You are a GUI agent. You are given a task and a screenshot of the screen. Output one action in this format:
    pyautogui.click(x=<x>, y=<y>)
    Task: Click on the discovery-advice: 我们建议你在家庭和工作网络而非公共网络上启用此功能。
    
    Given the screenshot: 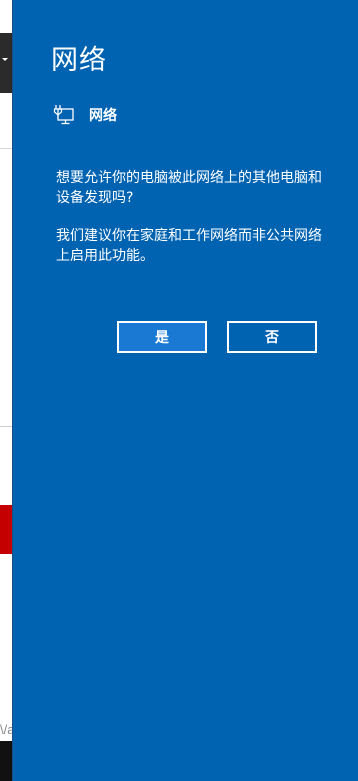 What is the action you would take?
    pyautogui.click(x=189, y=246)
    